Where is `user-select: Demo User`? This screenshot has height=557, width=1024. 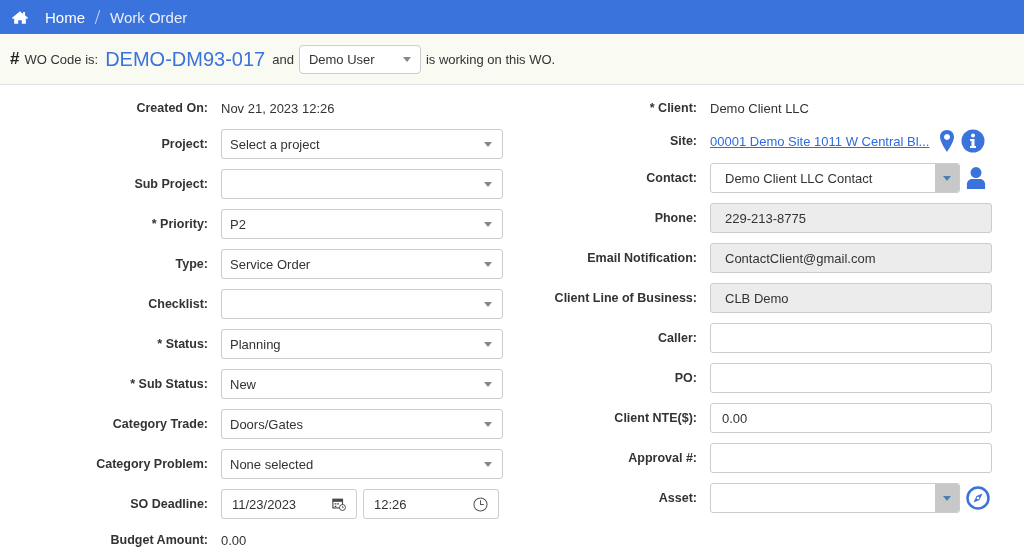
user-select: Demo User is located at coordinates (359, 59).